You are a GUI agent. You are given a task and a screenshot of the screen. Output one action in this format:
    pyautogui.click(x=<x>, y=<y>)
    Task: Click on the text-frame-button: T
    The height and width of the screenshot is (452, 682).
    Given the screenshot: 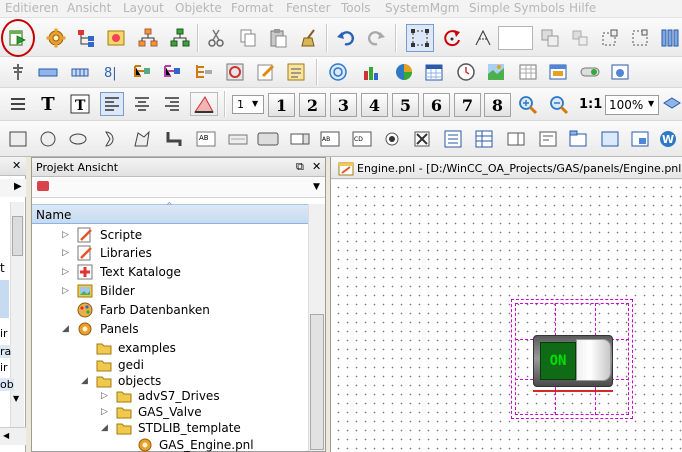 What is the action you would take?
    pyautogui.click(x=80, y=104)
    